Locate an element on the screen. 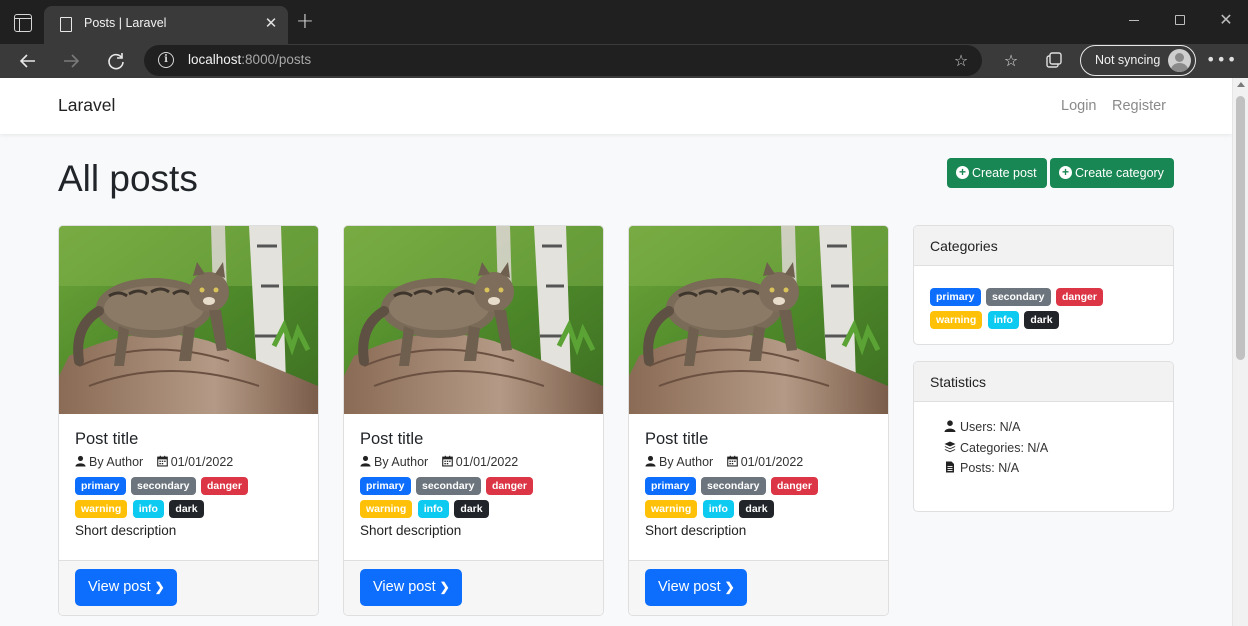  favorites-icon: ☆ is located at coordinates (1011, 61).